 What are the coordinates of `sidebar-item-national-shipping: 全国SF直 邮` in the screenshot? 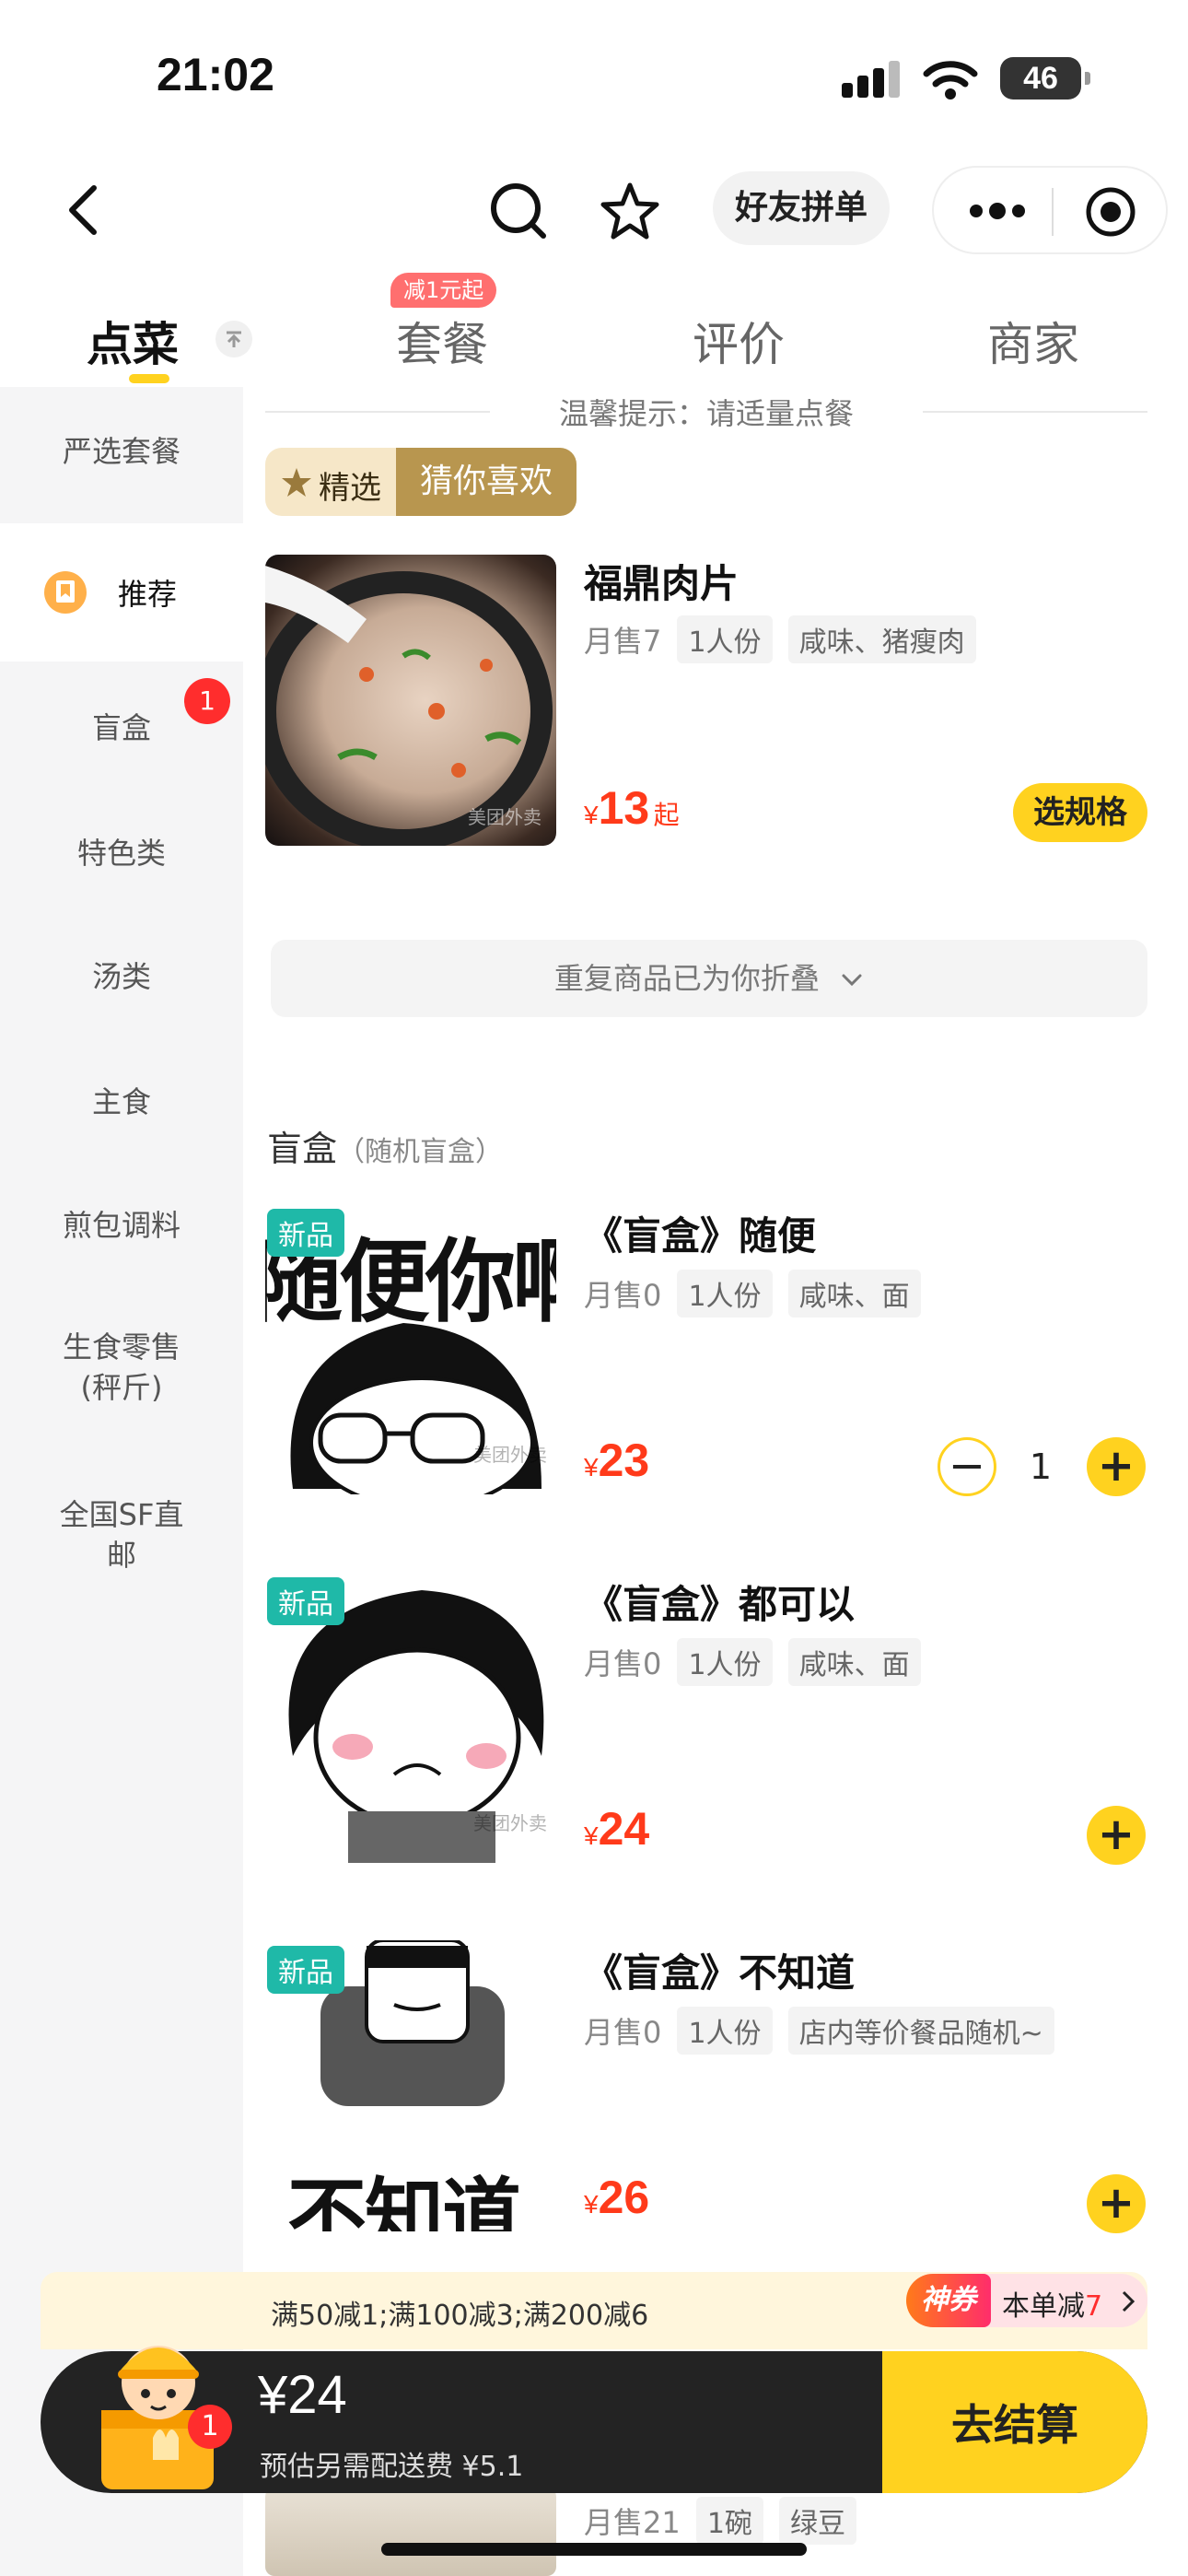 It's located at (121, 1540).